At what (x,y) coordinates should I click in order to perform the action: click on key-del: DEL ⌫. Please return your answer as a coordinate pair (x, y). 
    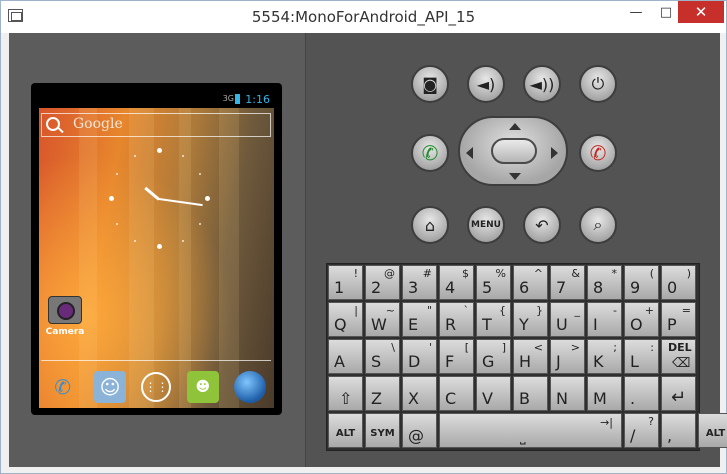
    Looking at the image, I should click on (678, 356).